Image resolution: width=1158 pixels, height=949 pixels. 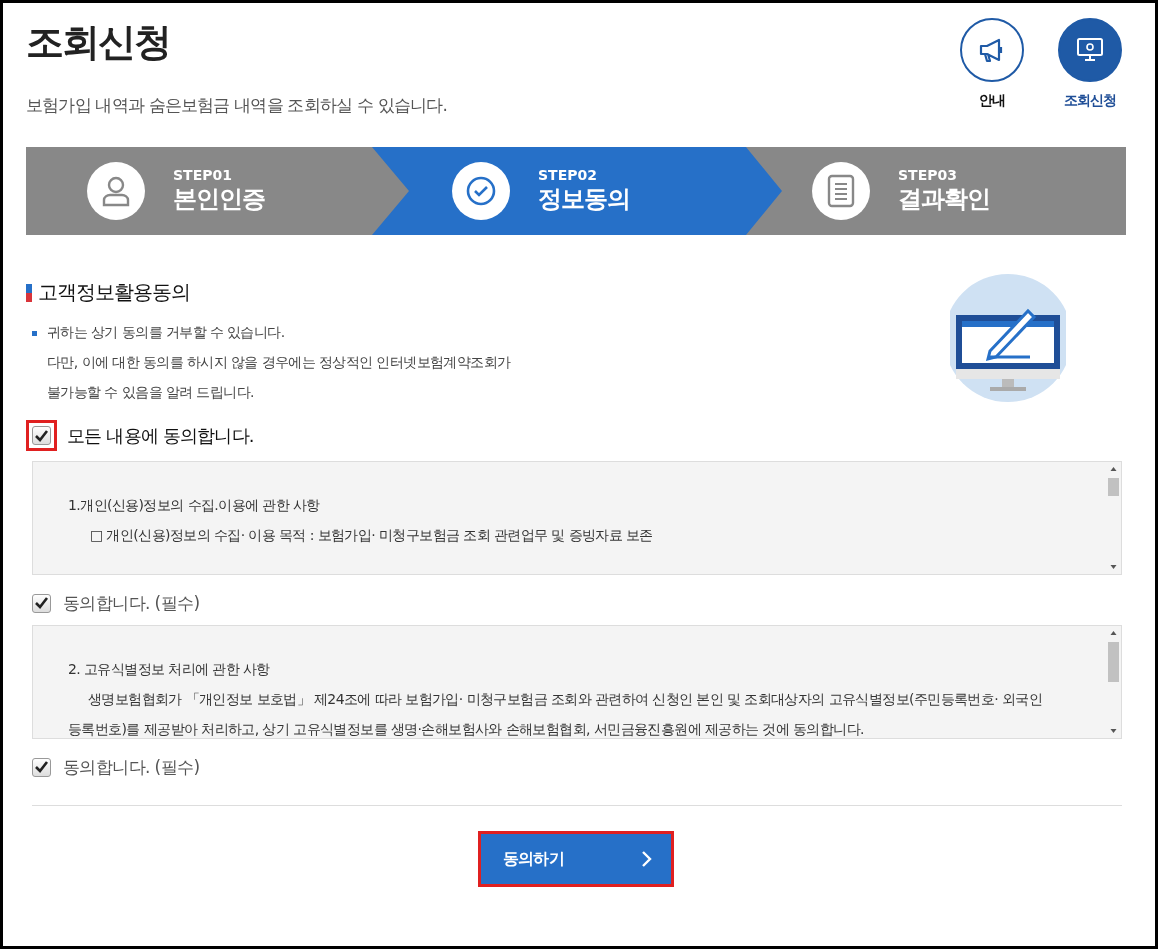 What do you see at coordinates (371, 535) in the screenshot?
I see `terms-text: □ 개인(신용)정보의 수집· 이용 목적 : 보험가입· 미청구보험금 조회 관련업무 및 증빙자료 보존` at bounding box center [371, 535].